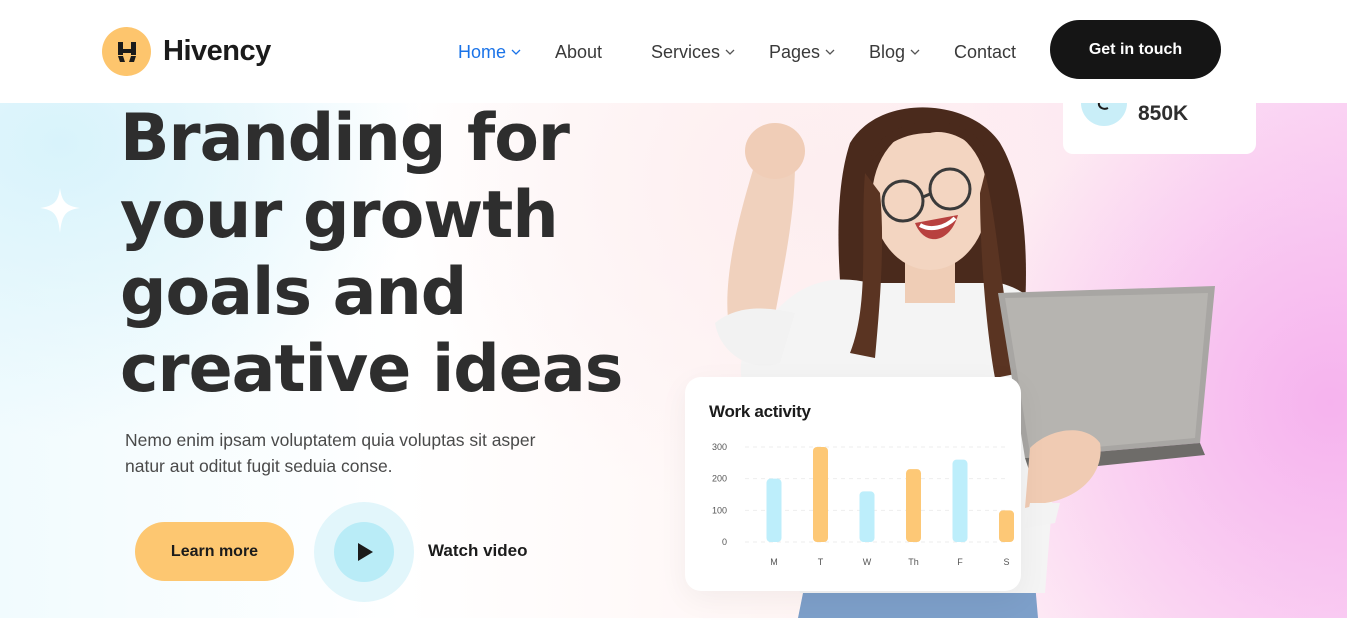 The width and height of the screenshot is (1347, 624). I want to click on x-tick-label: T, so click(821, 562).